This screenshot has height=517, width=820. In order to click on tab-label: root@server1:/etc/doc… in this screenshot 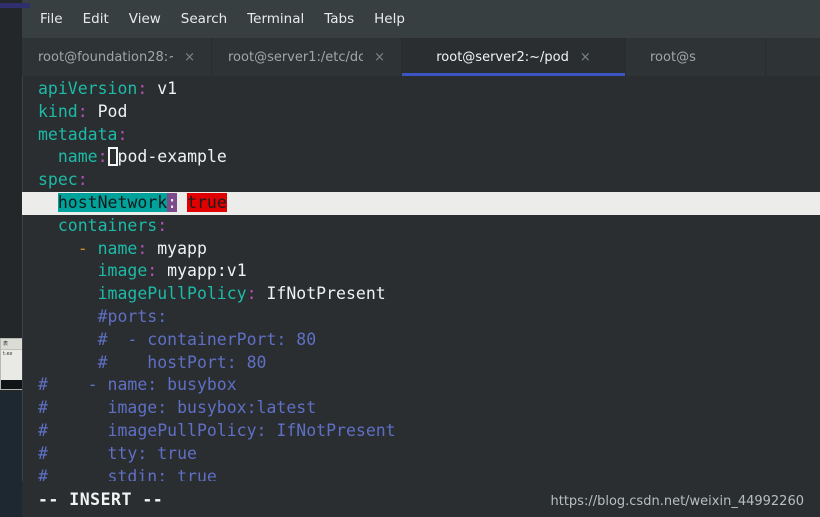, I will do `click(296, 57)`.